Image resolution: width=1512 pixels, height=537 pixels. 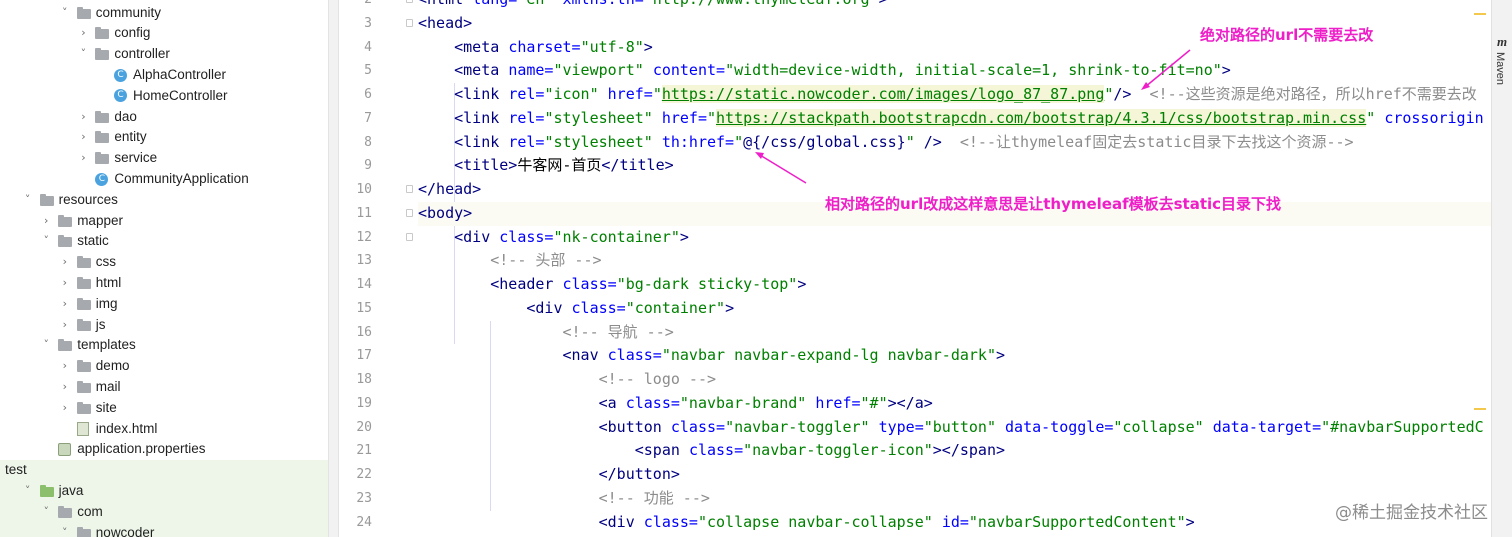 What do you see at coordinates (164, 387) in the screenshot?
I see `tree-item: › mail` at bounding box center [164, 387].